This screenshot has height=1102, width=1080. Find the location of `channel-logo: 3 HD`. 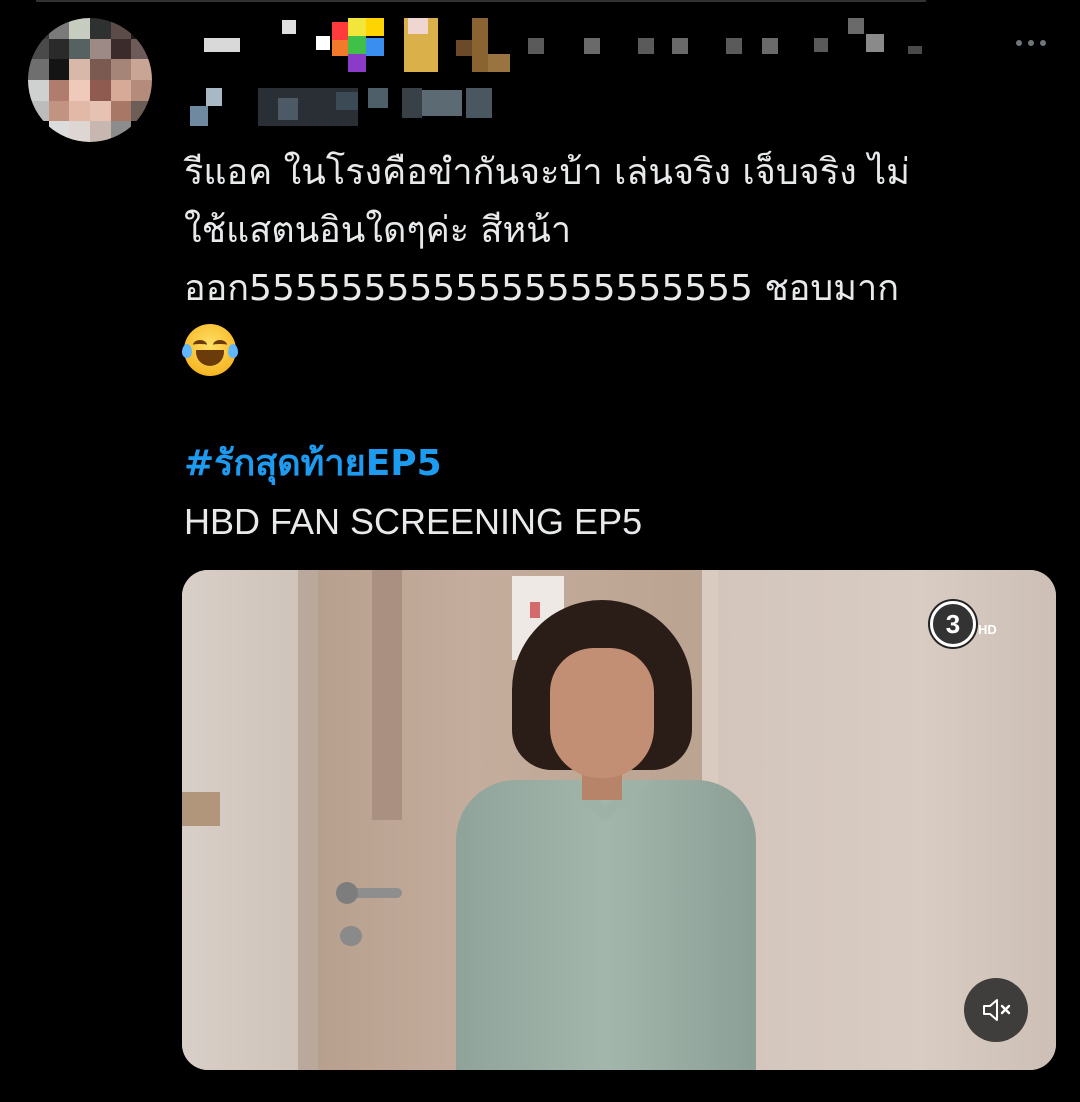

channel-logo: 3 HD is located at coordinates (970, 624).